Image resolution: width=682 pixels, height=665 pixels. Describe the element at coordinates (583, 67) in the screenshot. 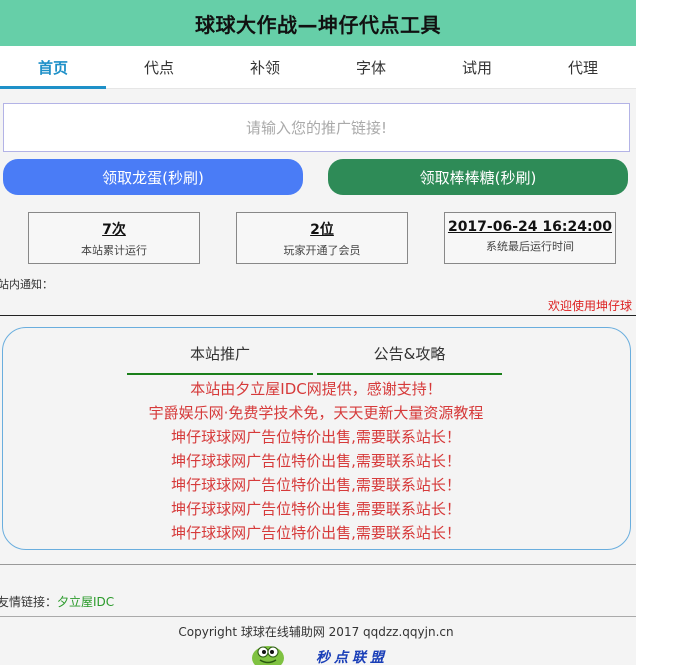

I see `nav-agent: 代理` at that location.